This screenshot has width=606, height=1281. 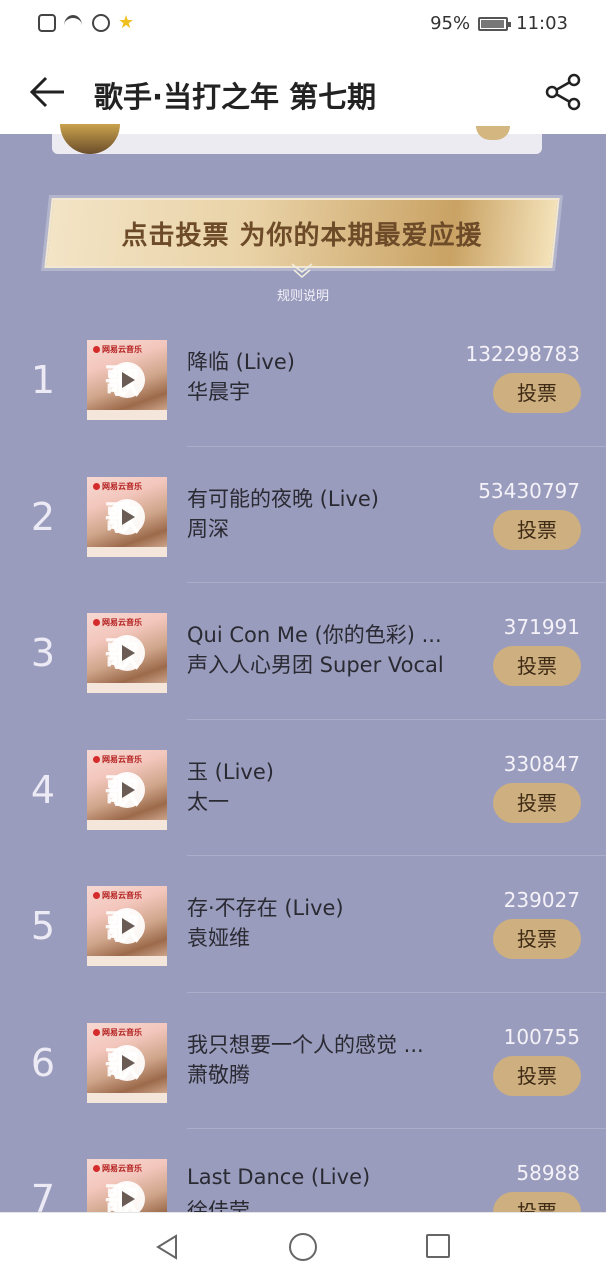 What do you see at coordinates (317, 498) in the screenshot?
I see `song-title: 有可能的夜晚 (Live)` at bounding box center [317, 498].